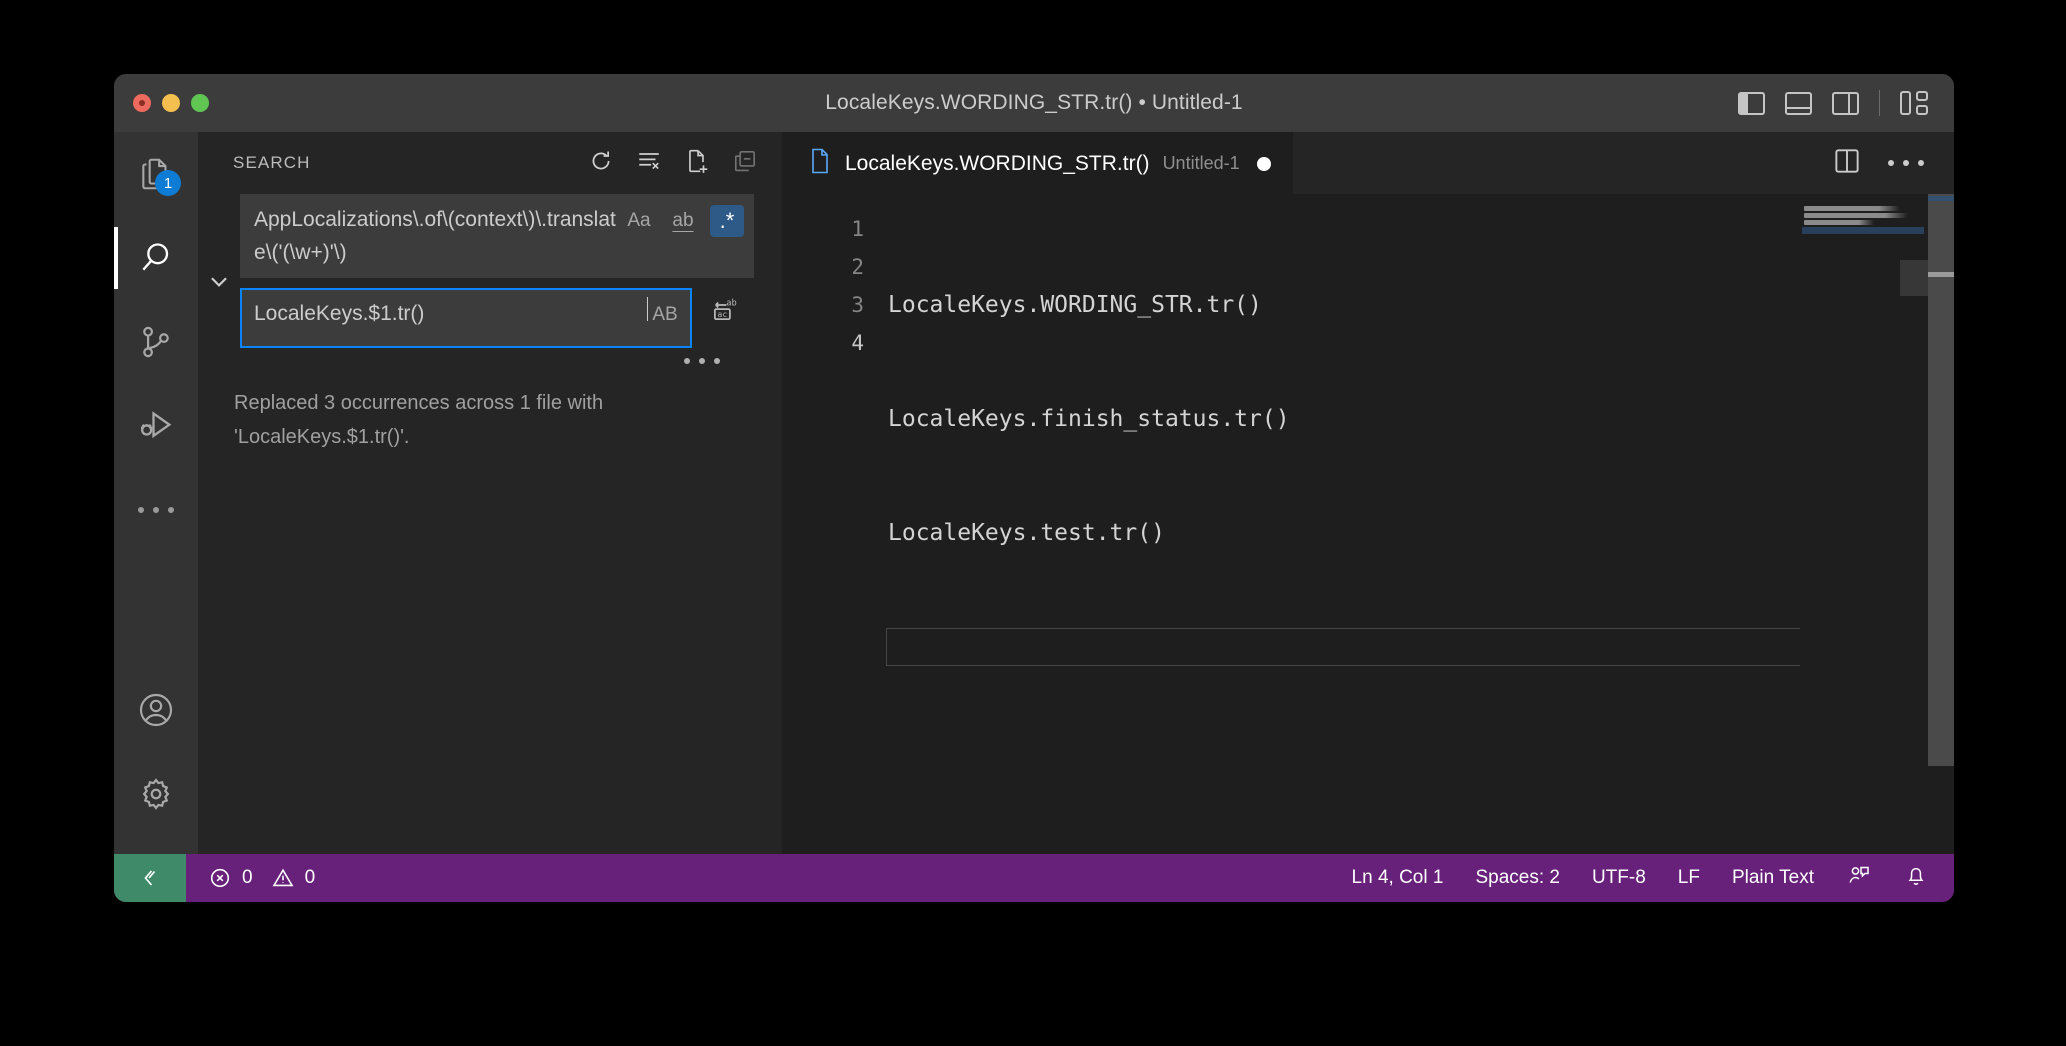 This screenshot has height=1046, width=2066. I want to click on remote-icon, so click(150, 878).